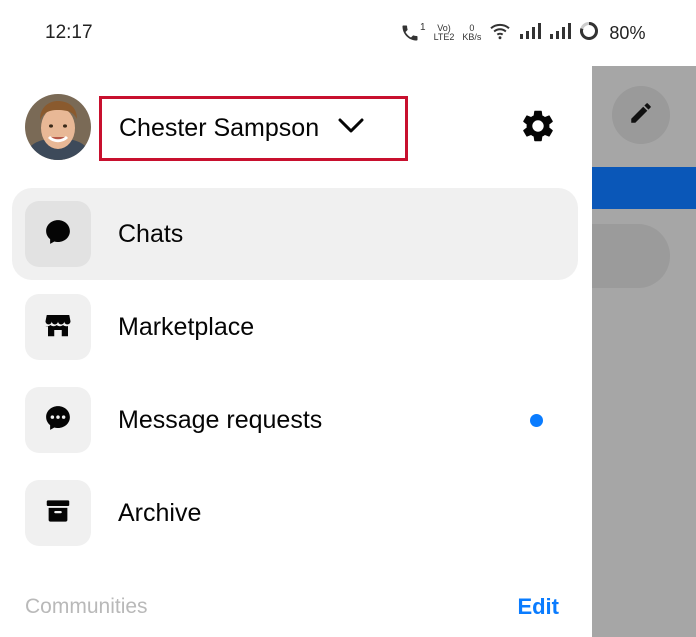 Image resolution: width=696 pixels, height=637 pixels. I want to click on account-switcher: Chester Sampson, so click(253, 128).